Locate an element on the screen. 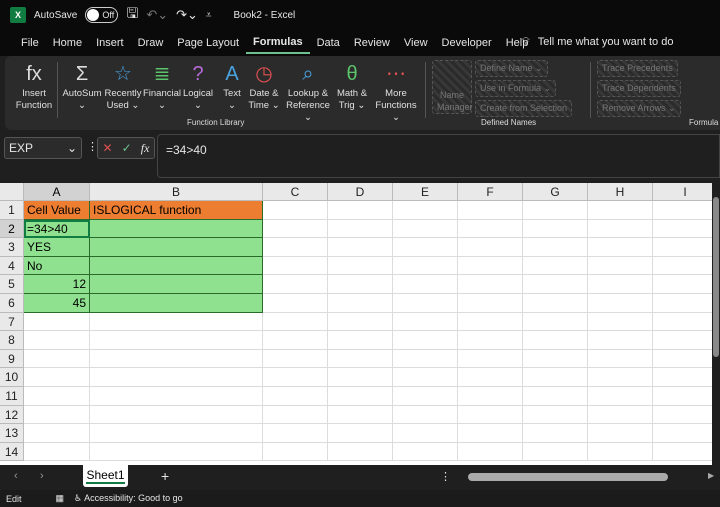  cell-B11 is located at coordinates (176, 396).